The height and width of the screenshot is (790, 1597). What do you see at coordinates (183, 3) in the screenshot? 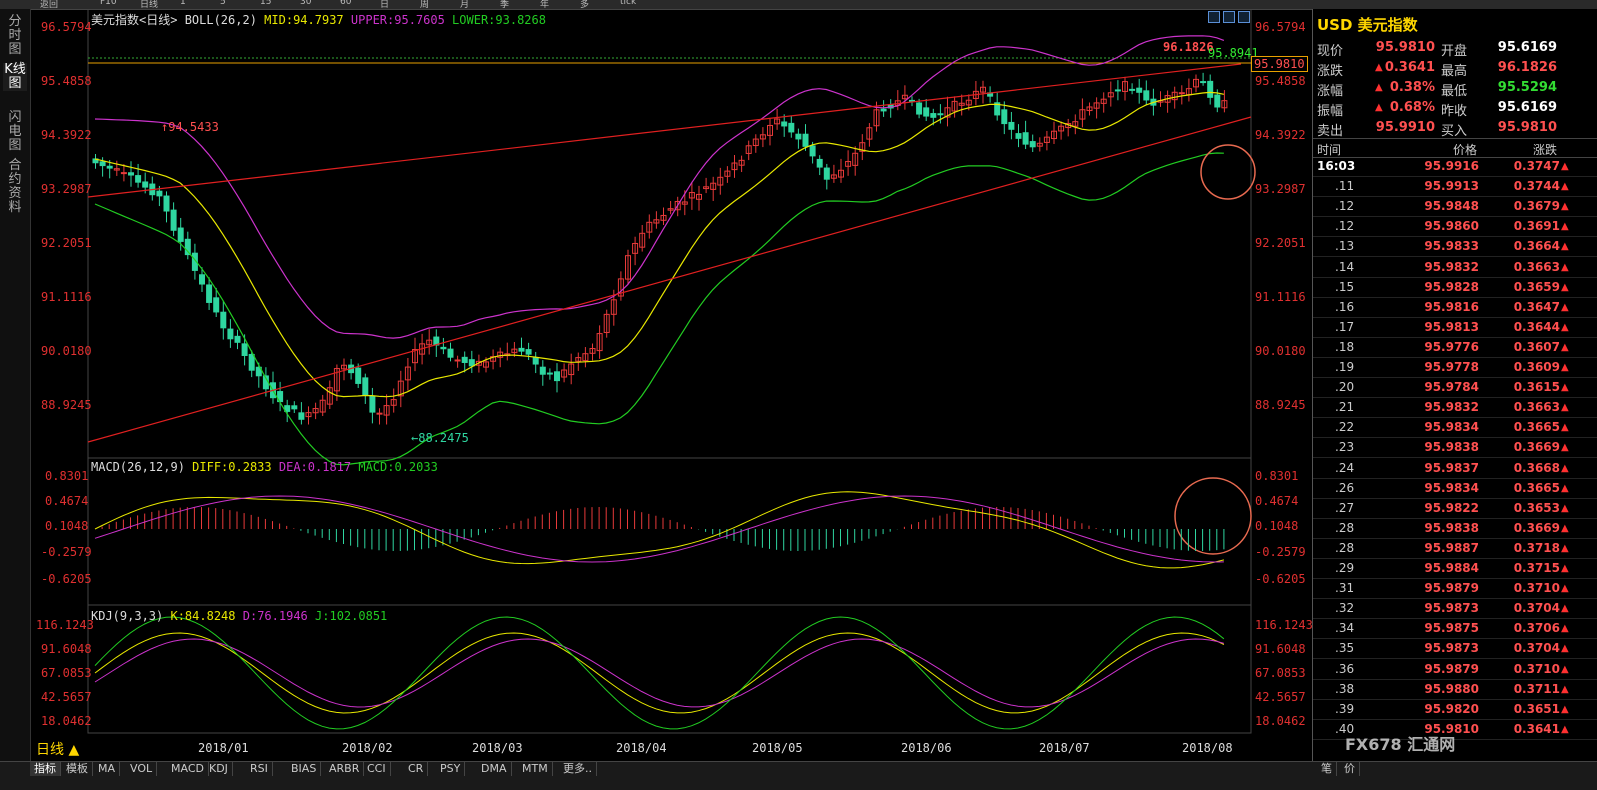
I see `toolbar-item: 1` at bounding box center [183, 3].